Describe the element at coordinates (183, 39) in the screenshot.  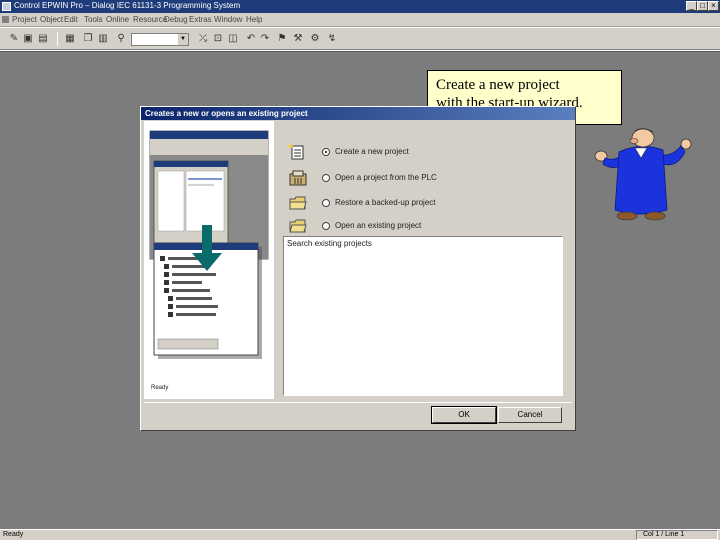
I see `chevron-down-icon: ▼` at that location.